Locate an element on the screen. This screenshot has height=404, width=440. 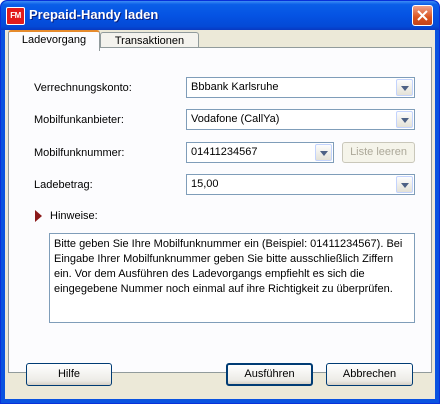
title-bar: FM Prepaid-Handy laden is located at coordinates (220, 15).